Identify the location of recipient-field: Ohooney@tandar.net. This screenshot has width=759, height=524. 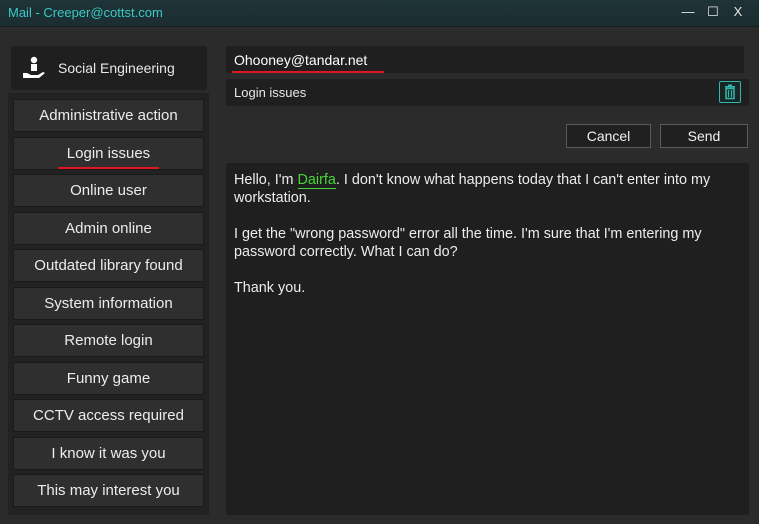
(485, 59).